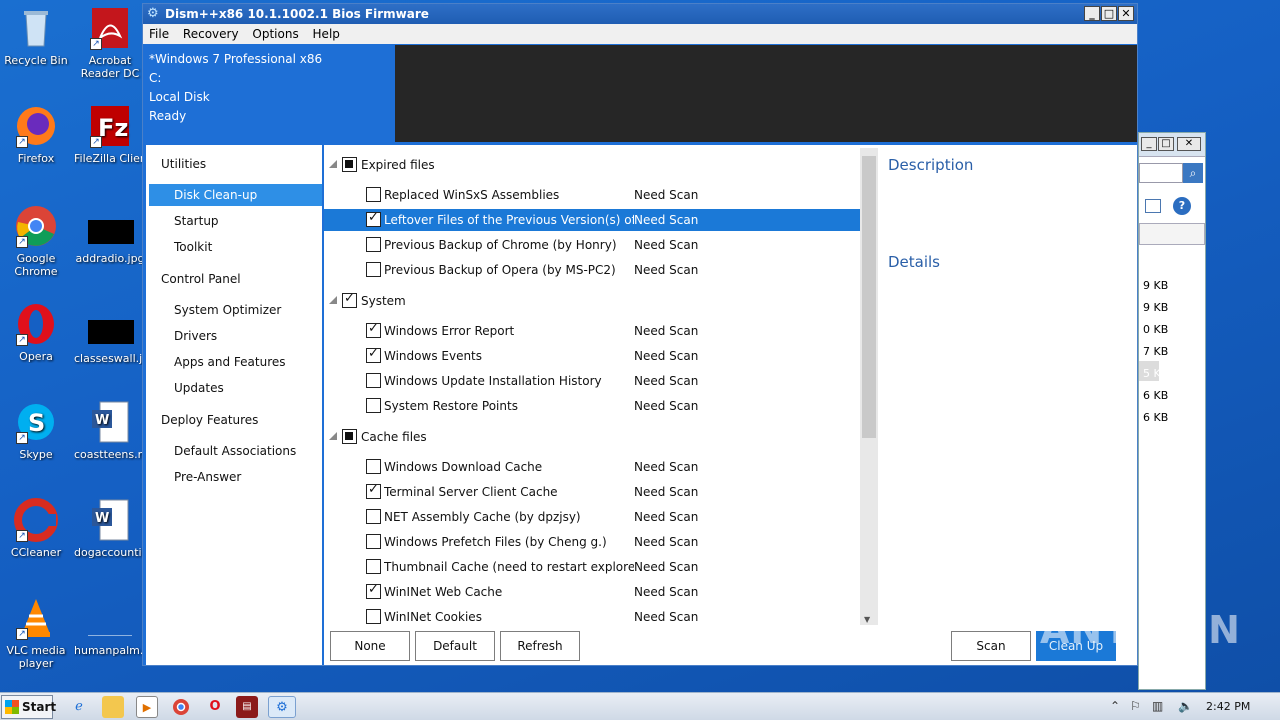 The image size is (1280, 720). I want to click on nav-apps-features: Apps and Features, so click(230, 362).